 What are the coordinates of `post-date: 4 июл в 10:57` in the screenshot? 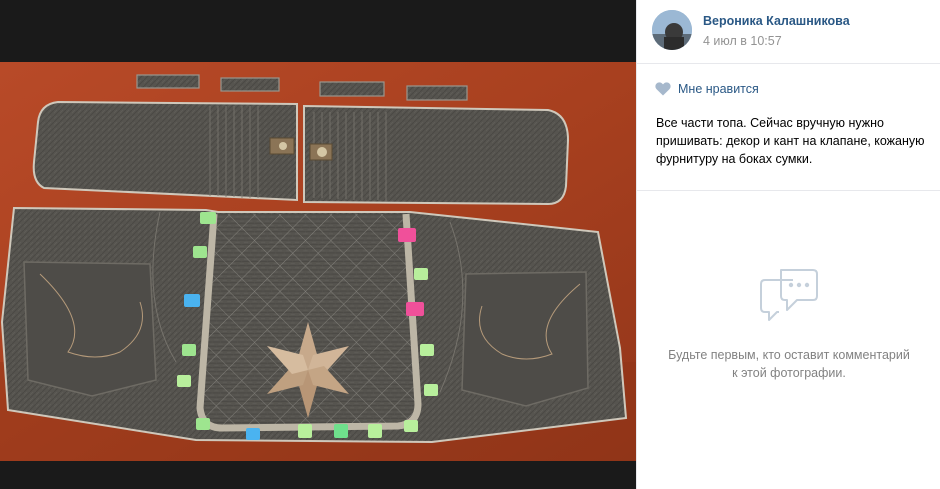 It's located at (742, 41).